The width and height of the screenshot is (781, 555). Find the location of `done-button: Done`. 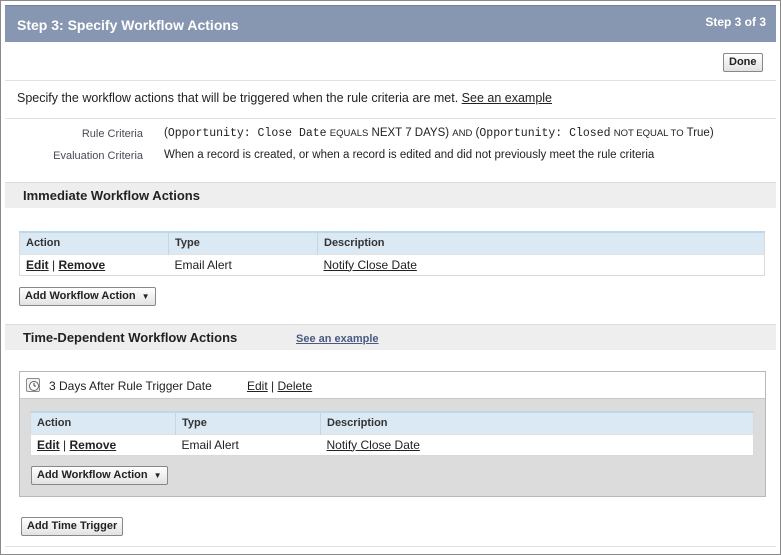

done-button: Done is located at coordinates (743, 62).